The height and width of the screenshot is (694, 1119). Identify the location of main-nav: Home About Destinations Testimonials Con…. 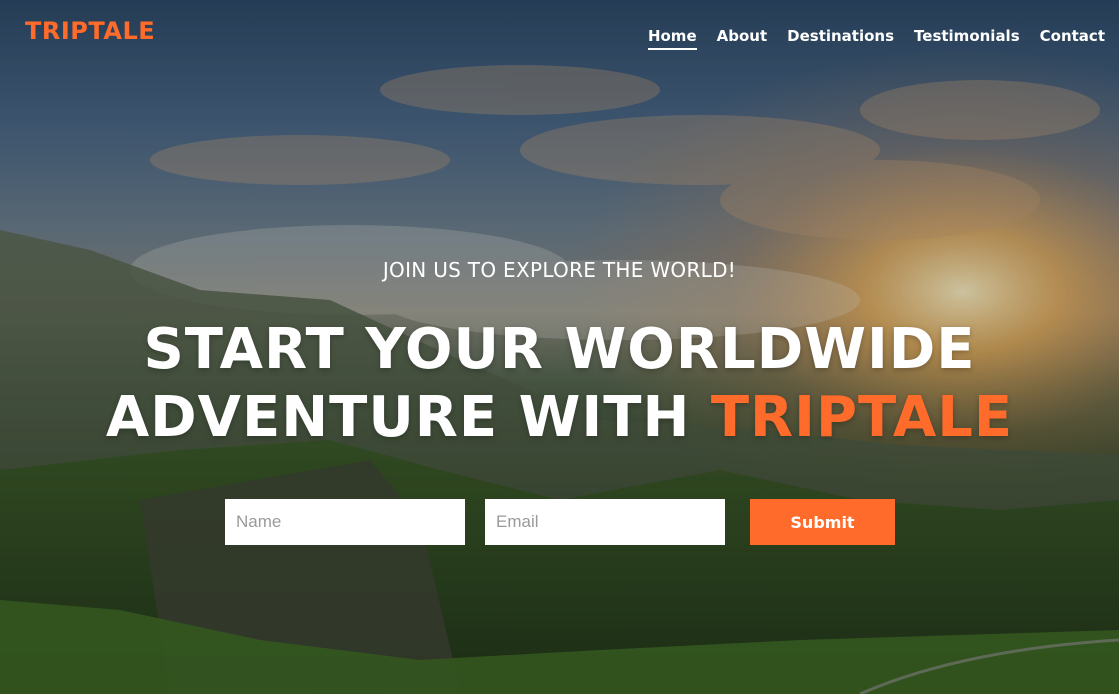
(876, 38).